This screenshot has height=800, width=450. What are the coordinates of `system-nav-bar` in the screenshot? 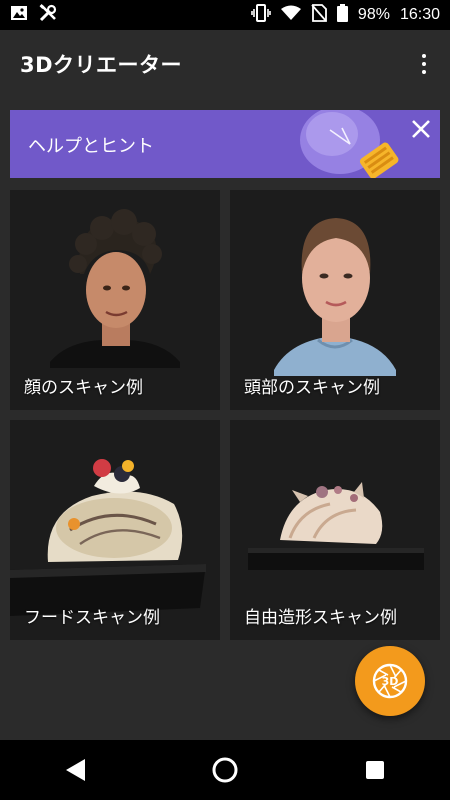 It's located at (225, 770).